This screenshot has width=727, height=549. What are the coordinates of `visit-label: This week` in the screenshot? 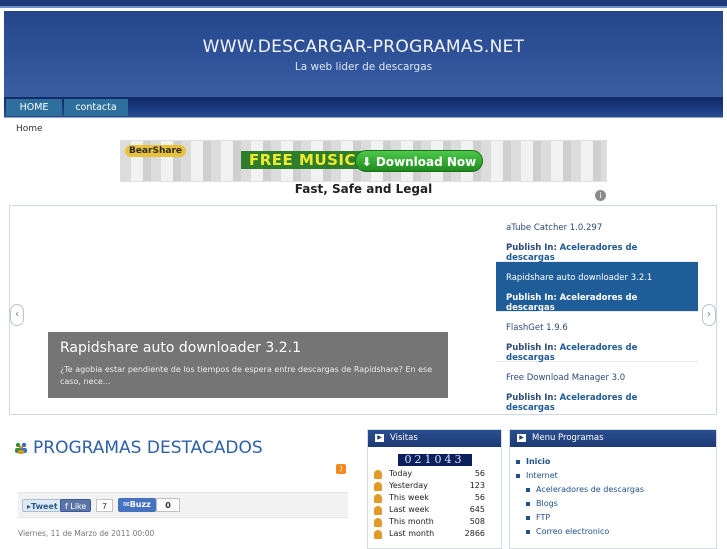 It's located at (409, 497).